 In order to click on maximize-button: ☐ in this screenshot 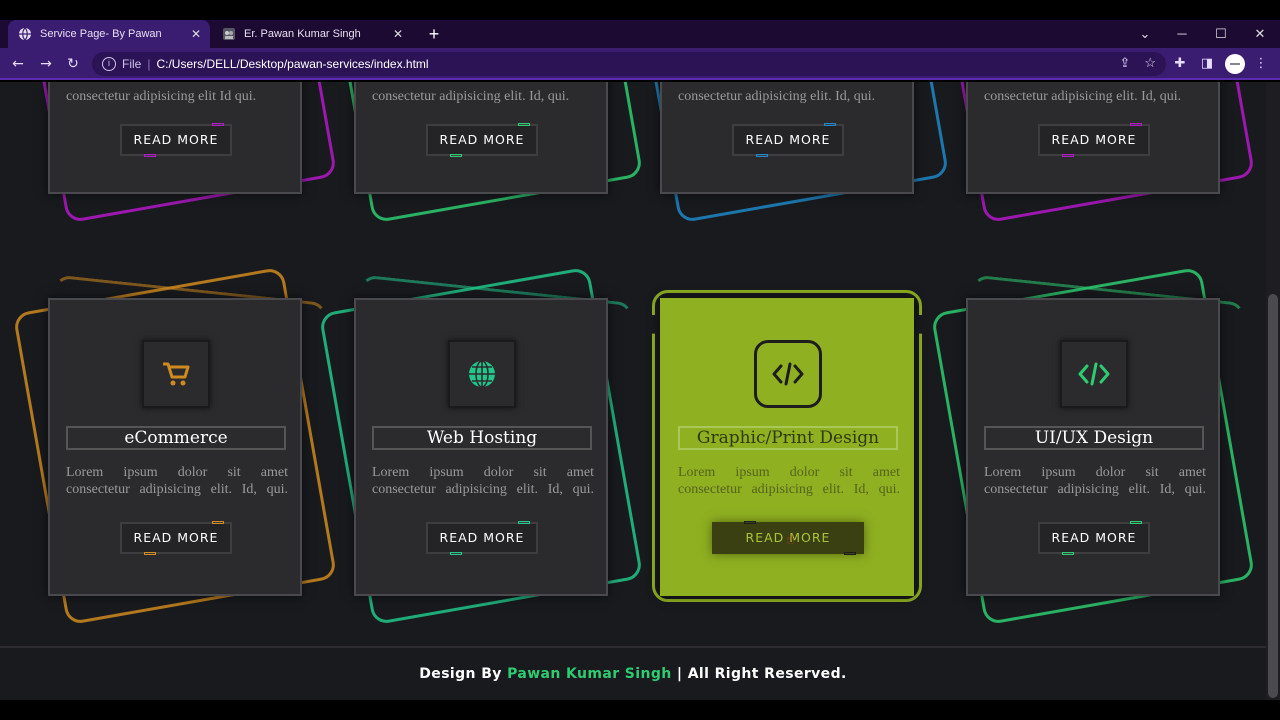, I will do `click(1221, 34)`.